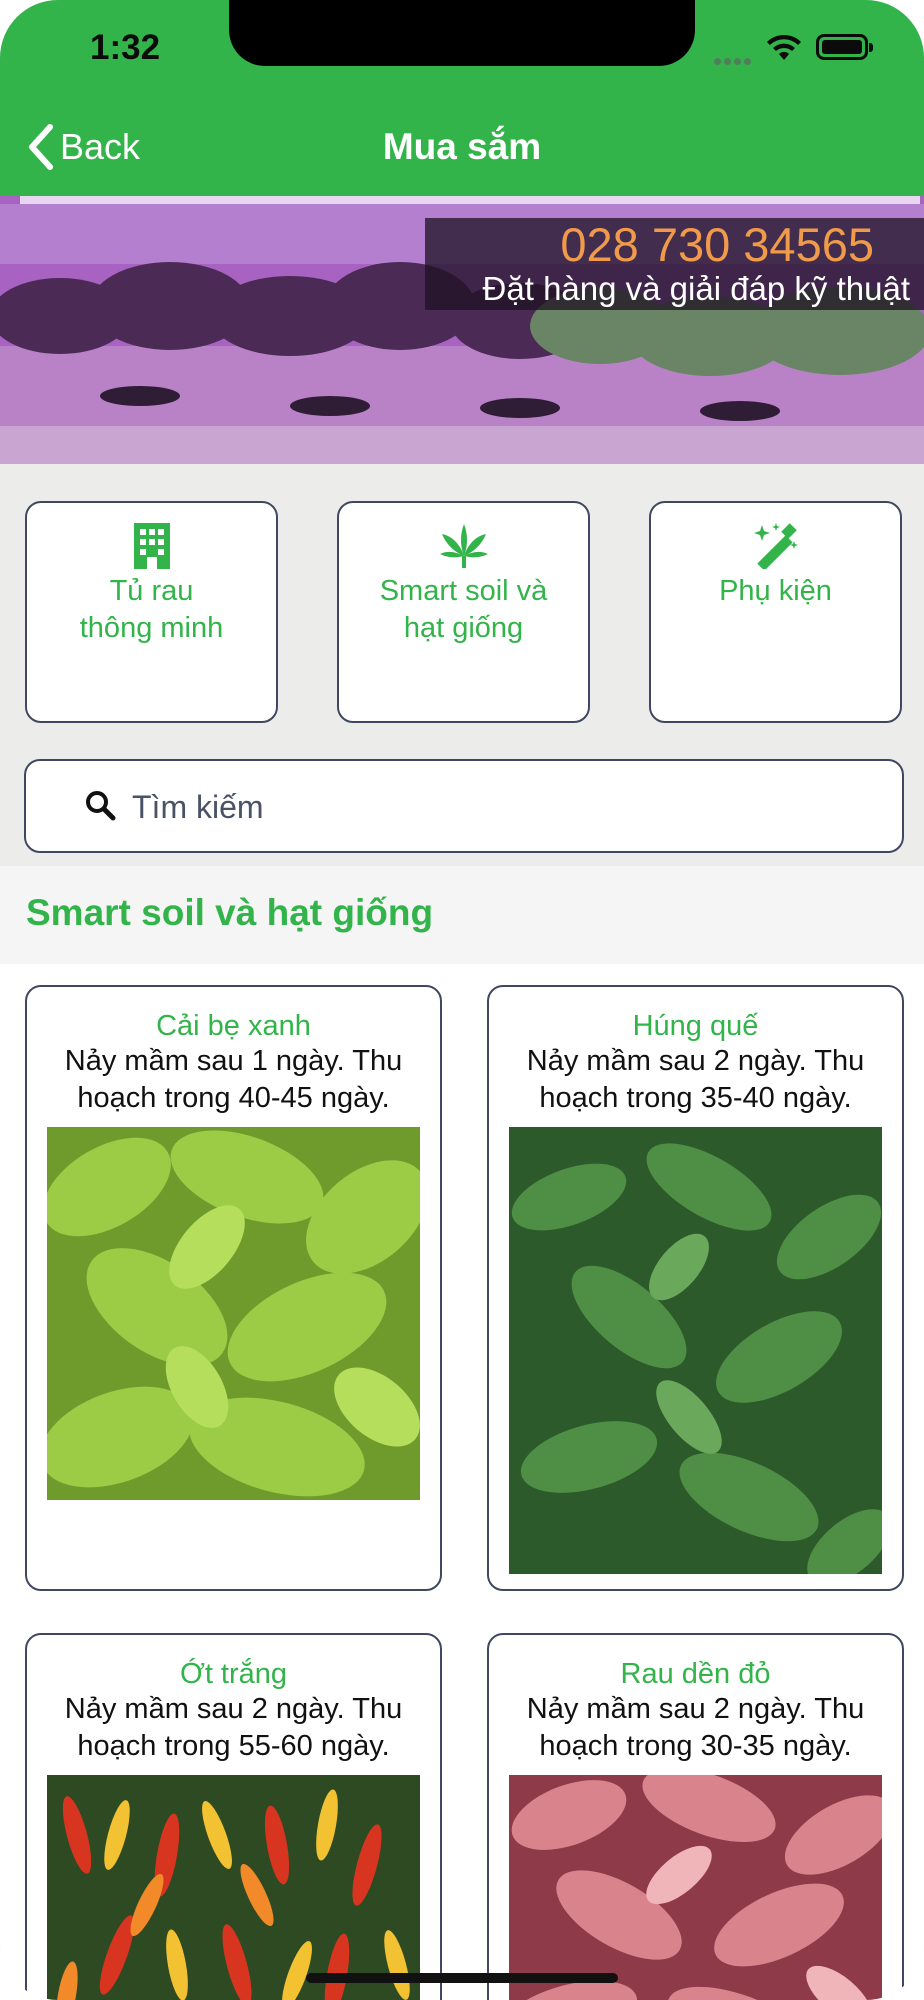  I want to click on category-accessories: Phụ kiện, so click(775, 612).